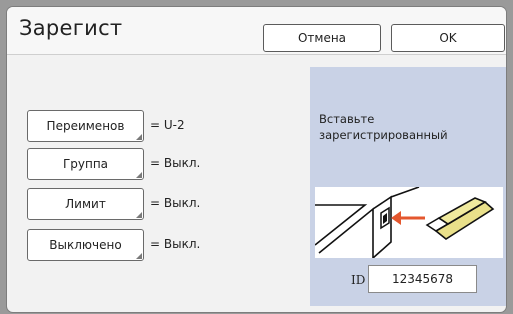  What do you see at coordinates (175, 163) in the screenshot?
I see `group-value: = Выкл.` at bounding box center [175, 163].